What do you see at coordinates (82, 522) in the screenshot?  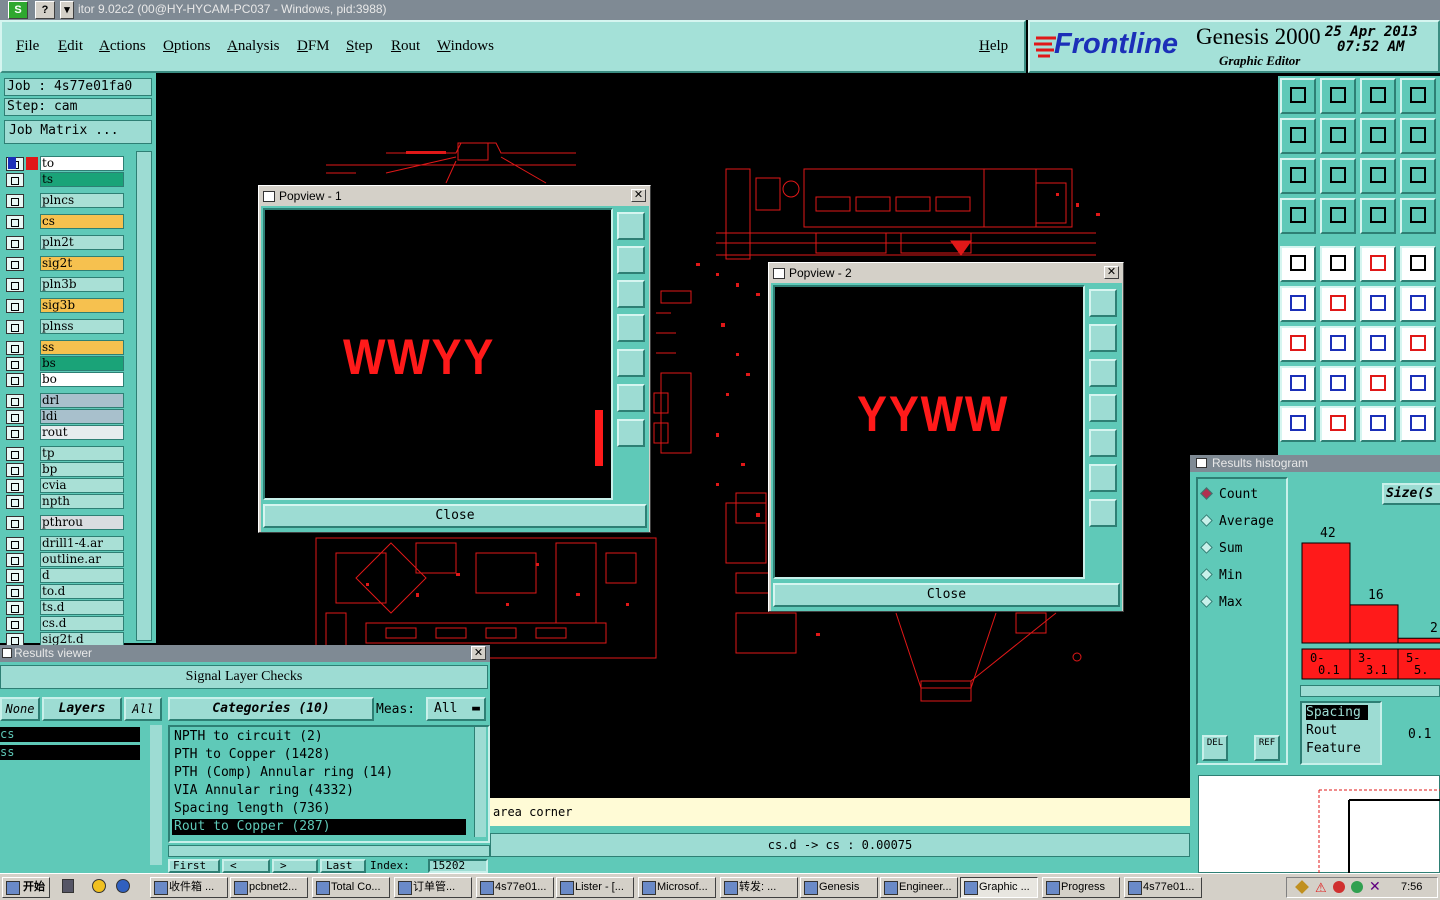 I see `layer-name: pthrou` at bounding box center [82, 522].